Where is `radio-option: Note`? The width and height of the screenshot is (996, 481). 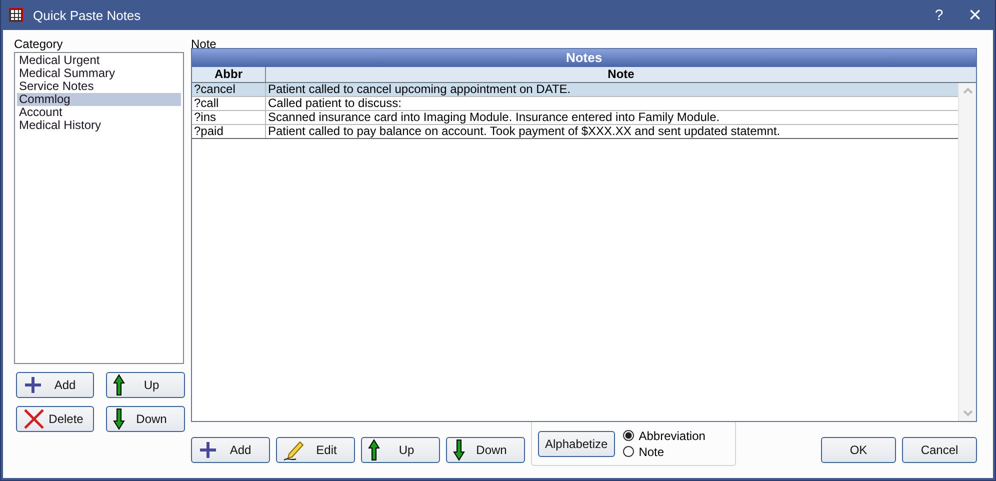 radio-option: Note is located at coordinates (664, 451).